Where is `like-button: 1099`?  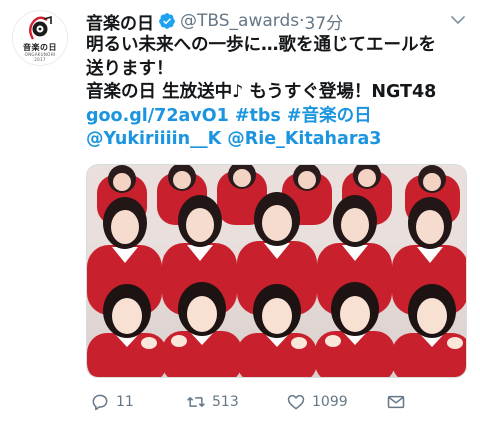
like-button: 1099 is located at coordinates (317, 402).